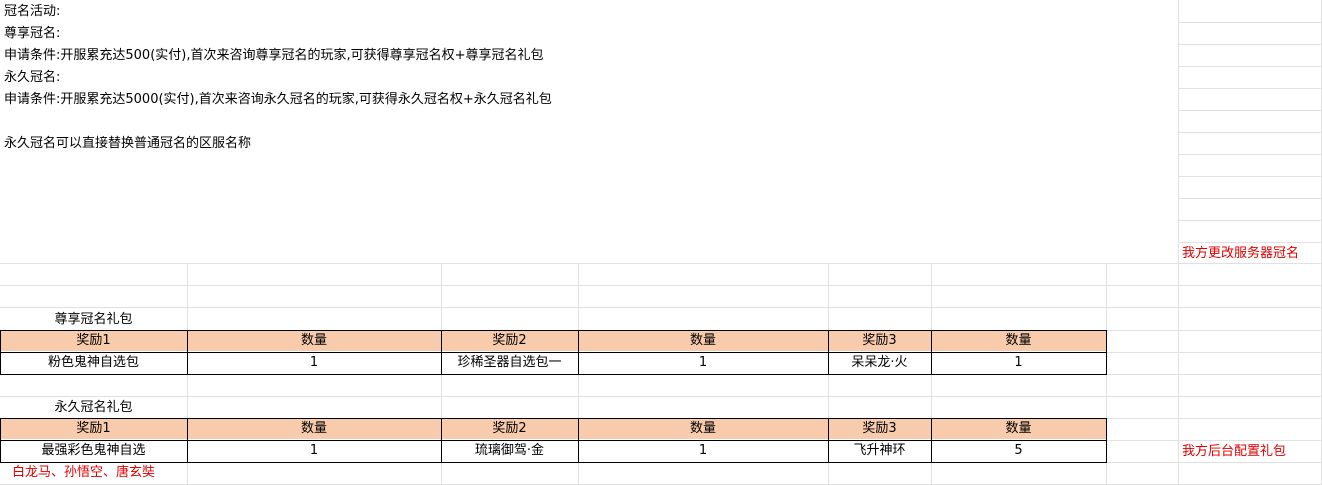 This screenshot has width=1322, height=485. I want to click on table1-title: 尊享冠名礼包, so click(93, 319).